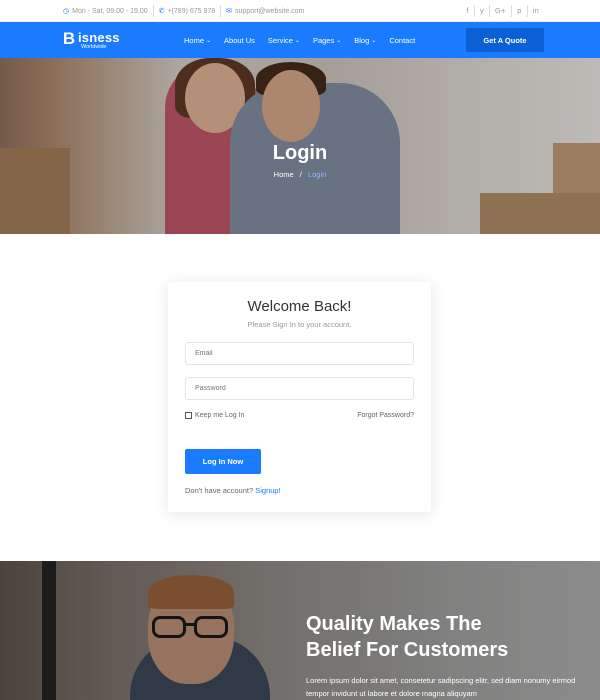 The height and width of the screenshot is (700, 600). I want to click on nav-item-pages: Pages ⌄, so click(327, 40).